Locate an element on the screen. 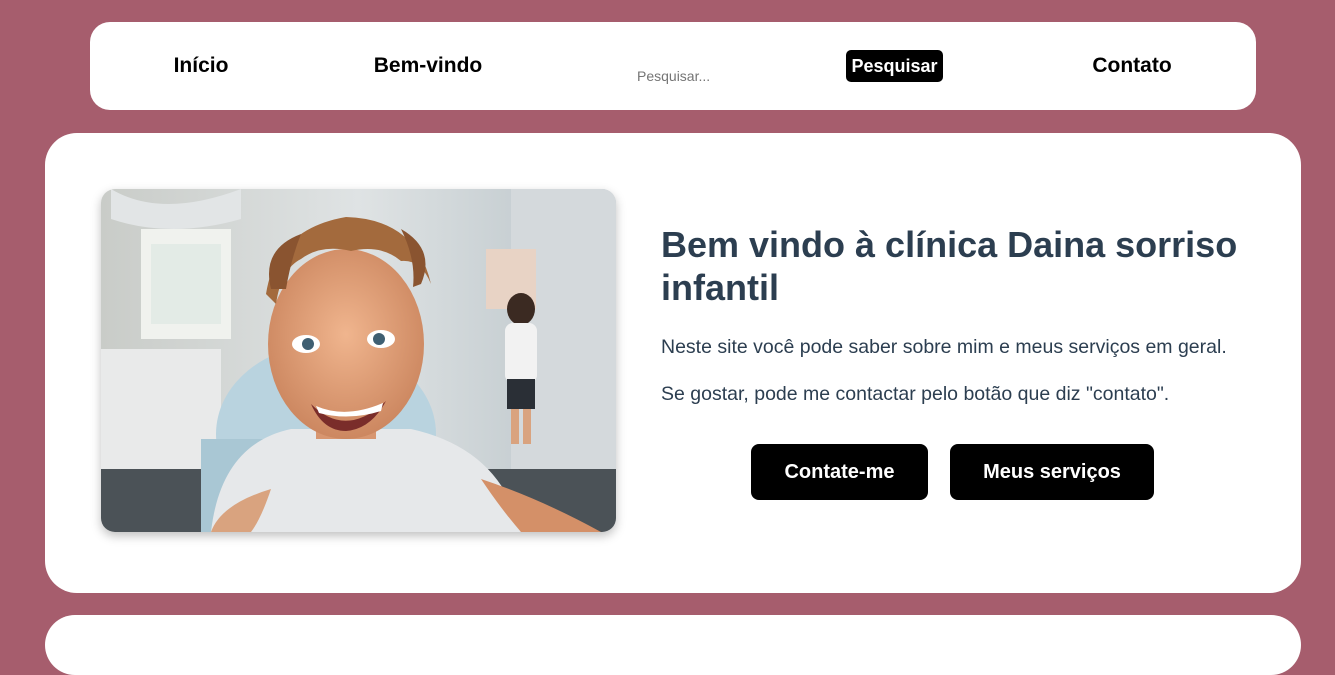  next-section-card is located at coordinates (673, 645).